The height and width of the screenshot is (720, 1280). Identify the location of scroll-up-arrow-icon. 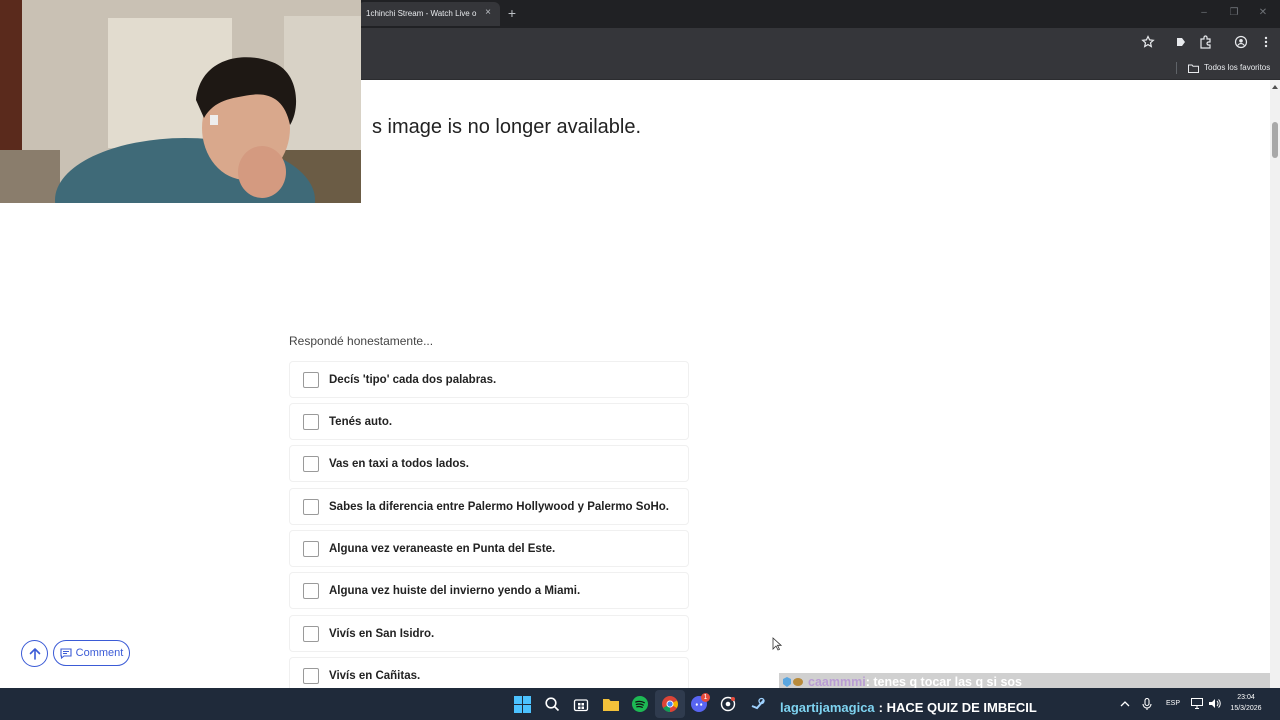
(1275, 87).